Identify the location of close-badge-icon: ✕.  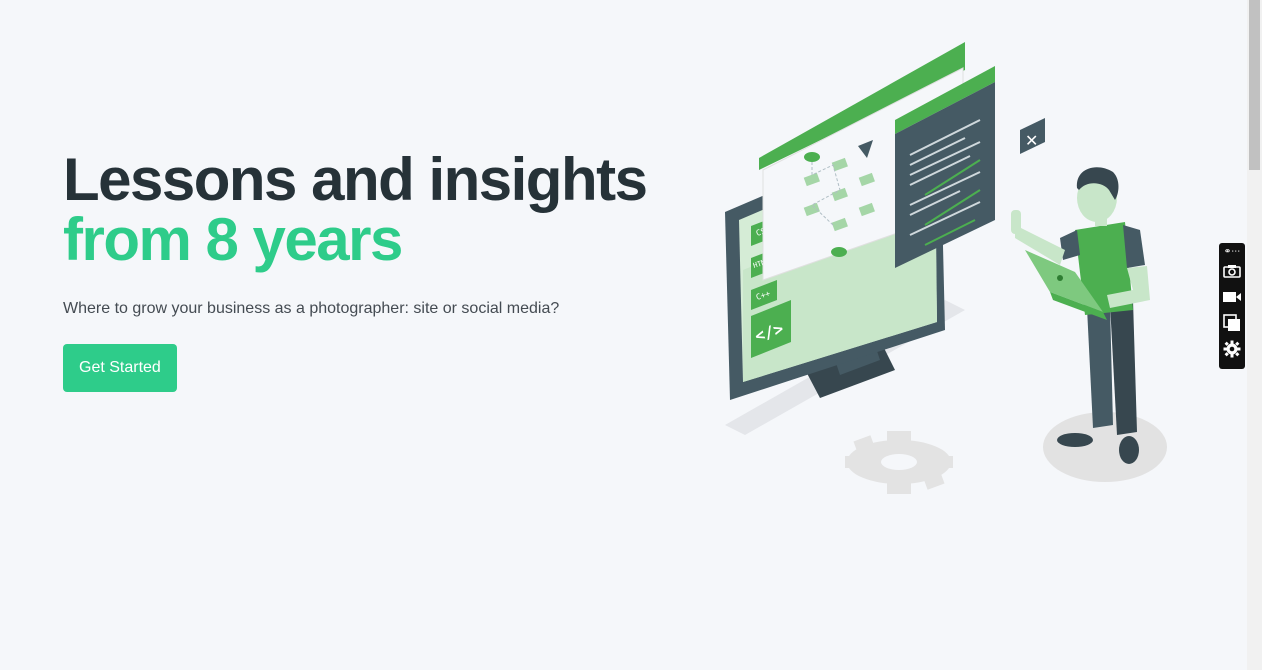
(1032, 136).